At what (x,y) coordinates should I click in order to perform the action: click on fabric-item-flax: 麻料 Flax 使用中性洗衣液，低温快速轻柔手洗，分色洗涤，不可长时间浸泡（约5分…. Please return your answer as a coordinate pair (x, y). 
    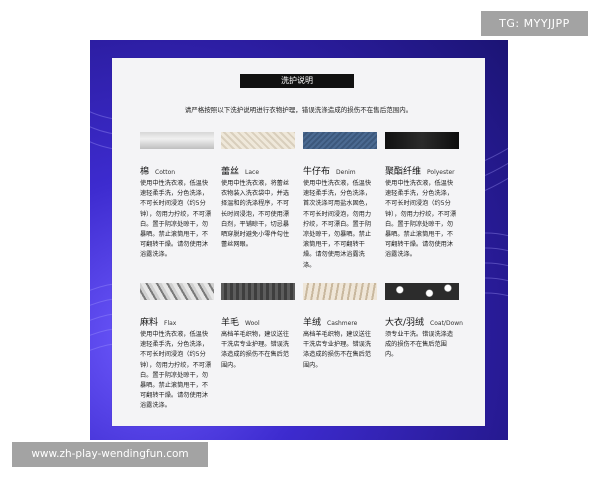
    Looking at the image, I should click on (179, 347).